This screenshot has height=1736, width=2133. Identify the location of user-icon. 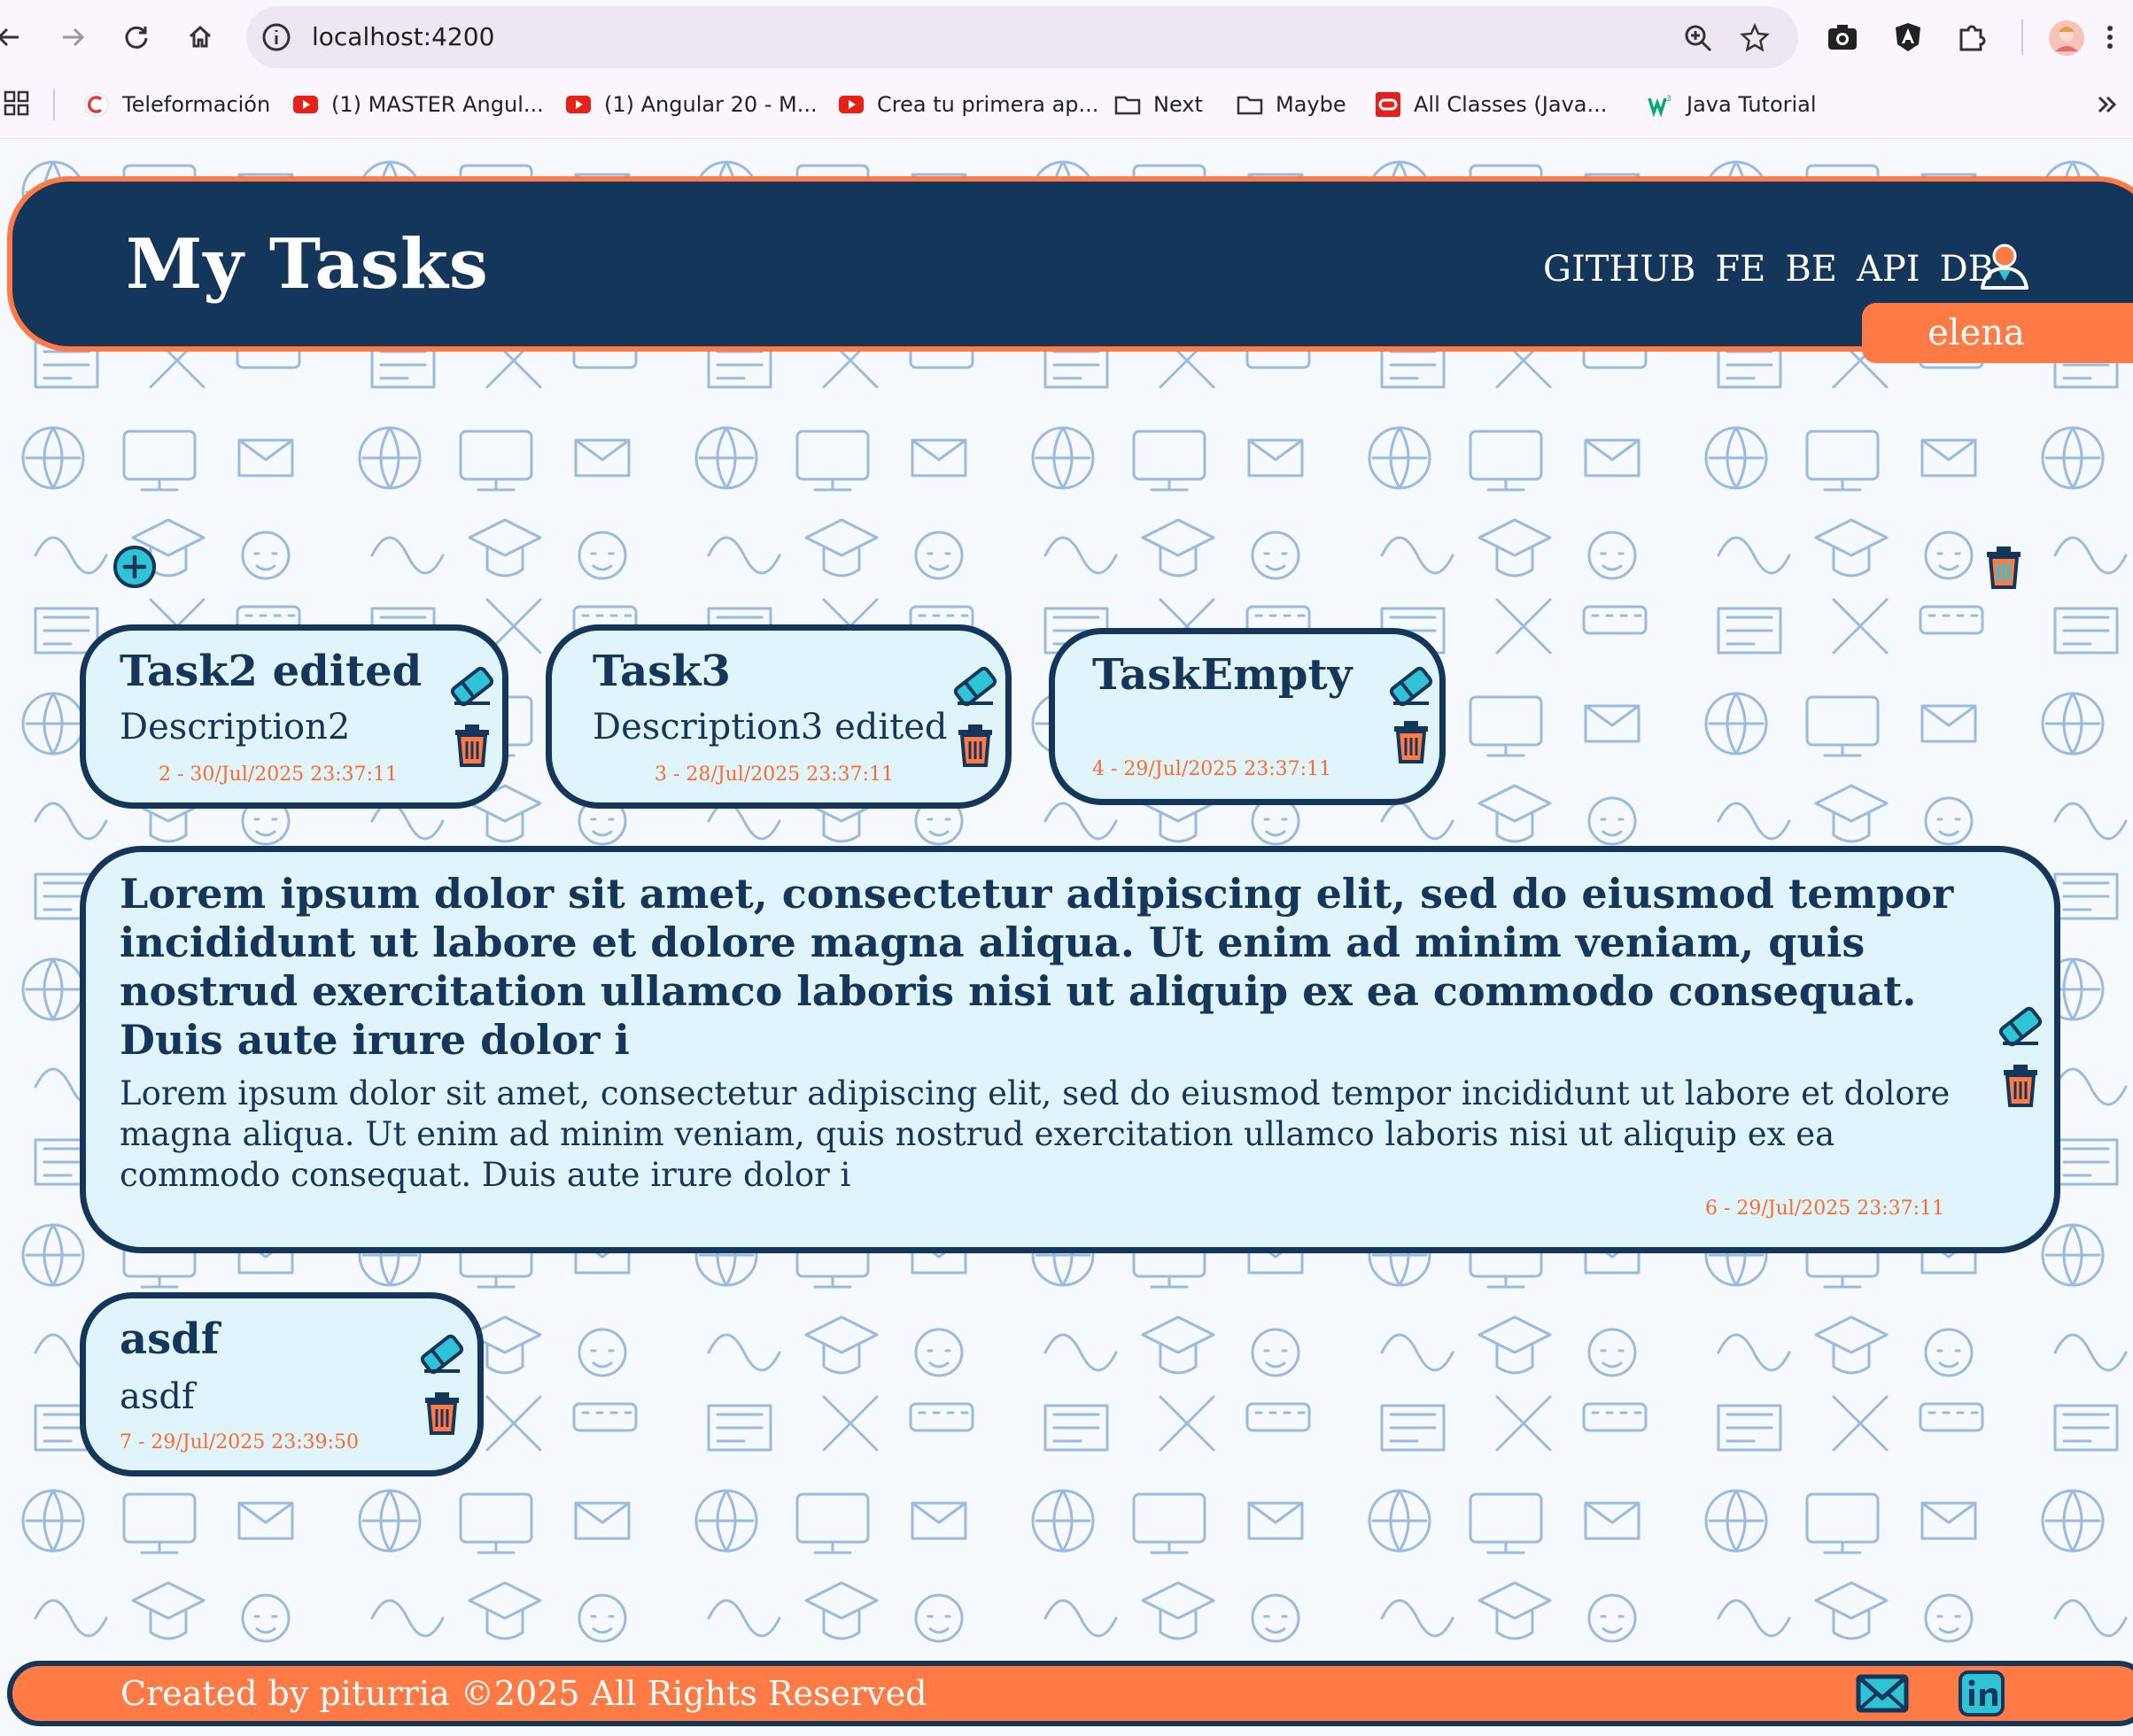
(2004, 266).